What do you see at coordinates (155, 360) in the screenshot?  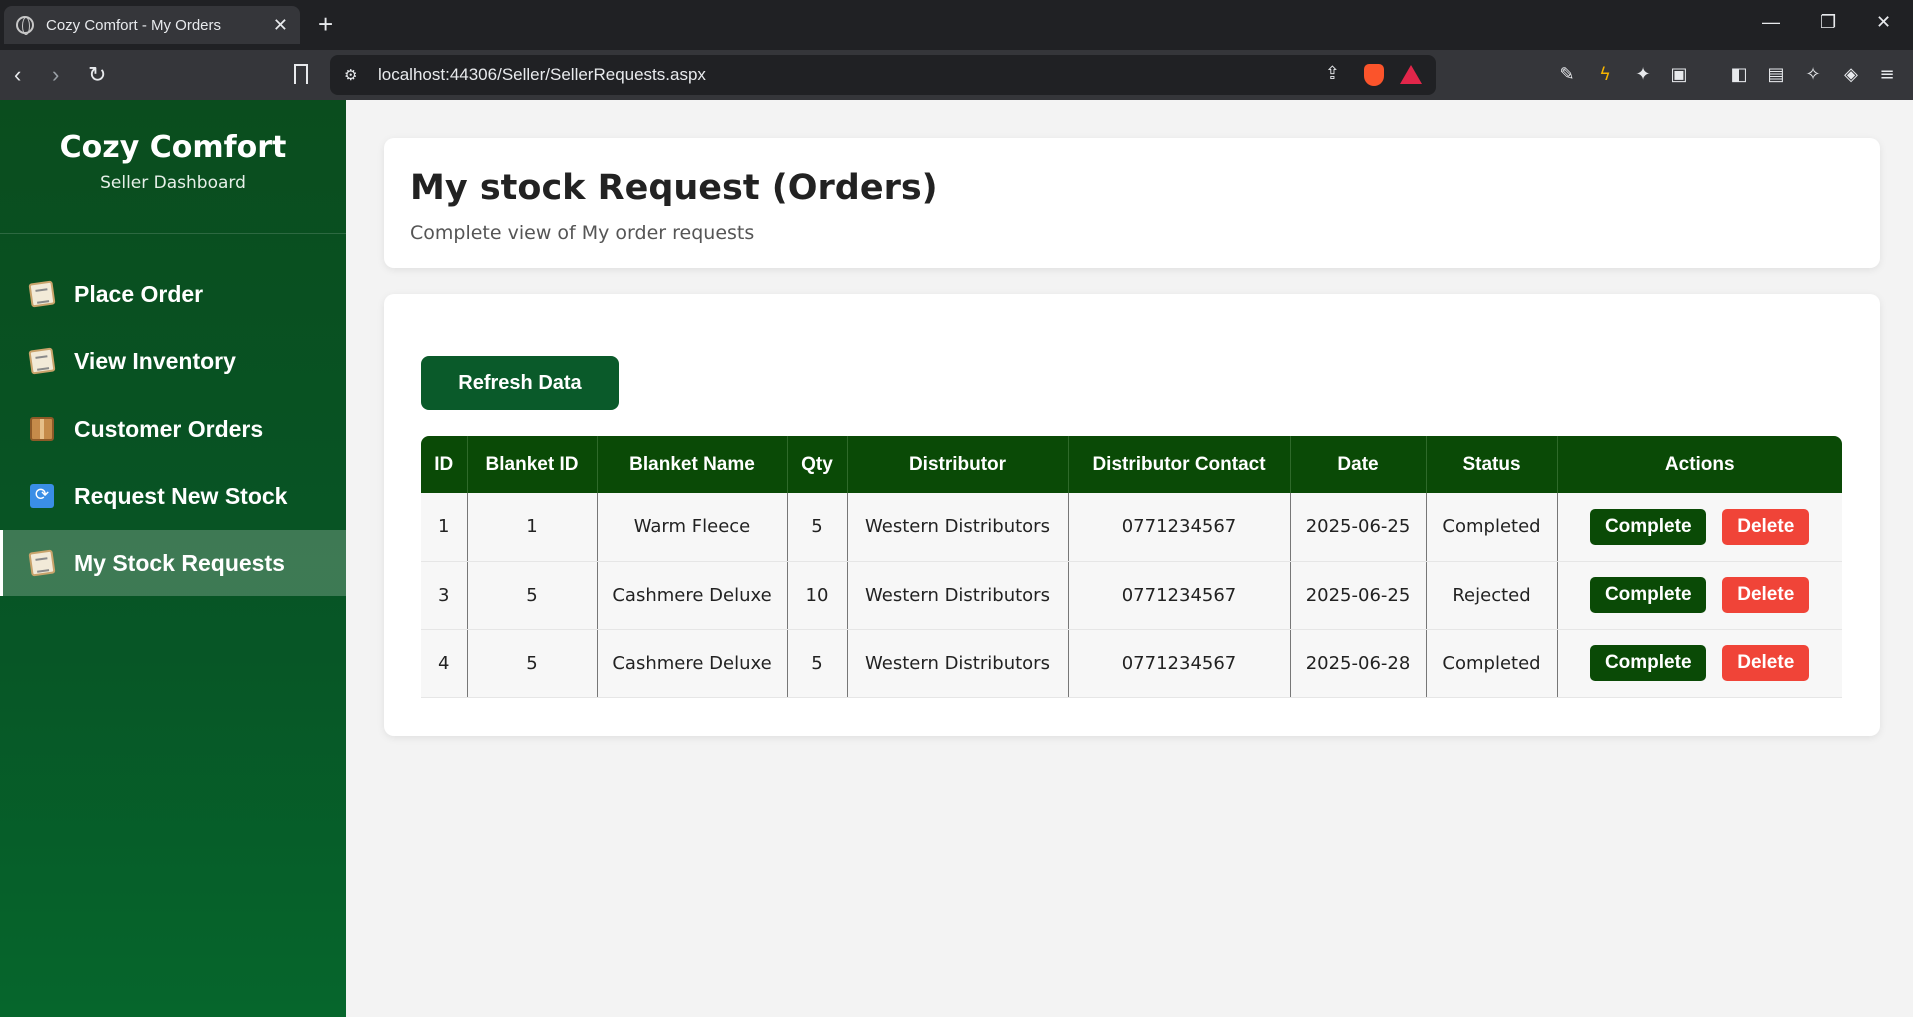 I see `sidebar-item-label: View Inventory` at bounding box center [155, 360].